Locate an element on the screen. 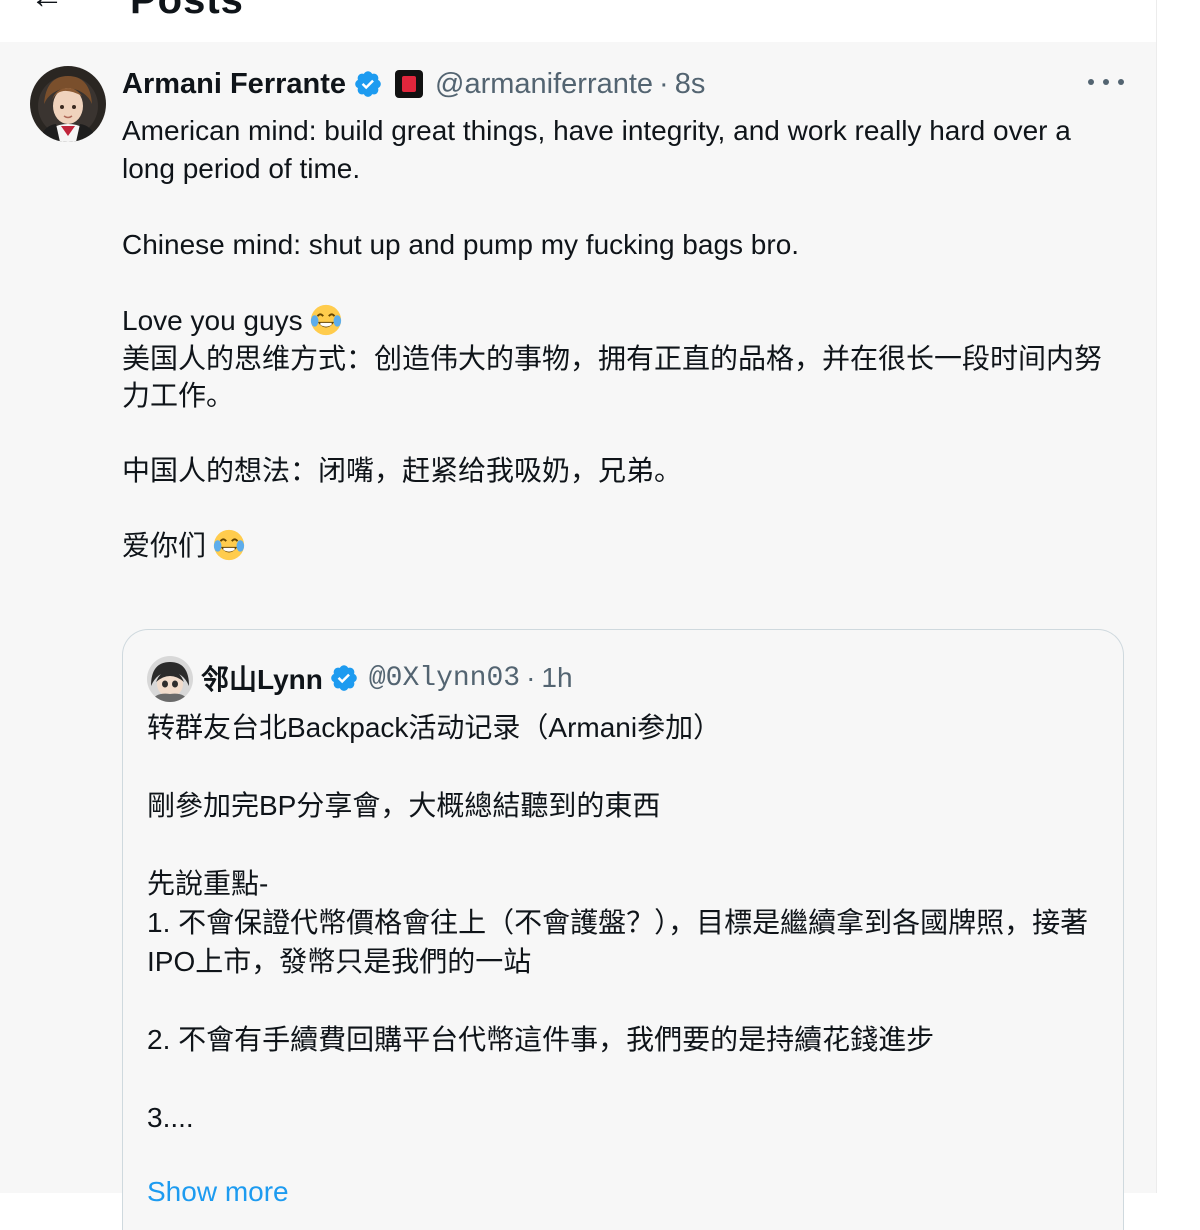  quoted-author-name: 邻山Lynn is located at coordinates (262, 678).